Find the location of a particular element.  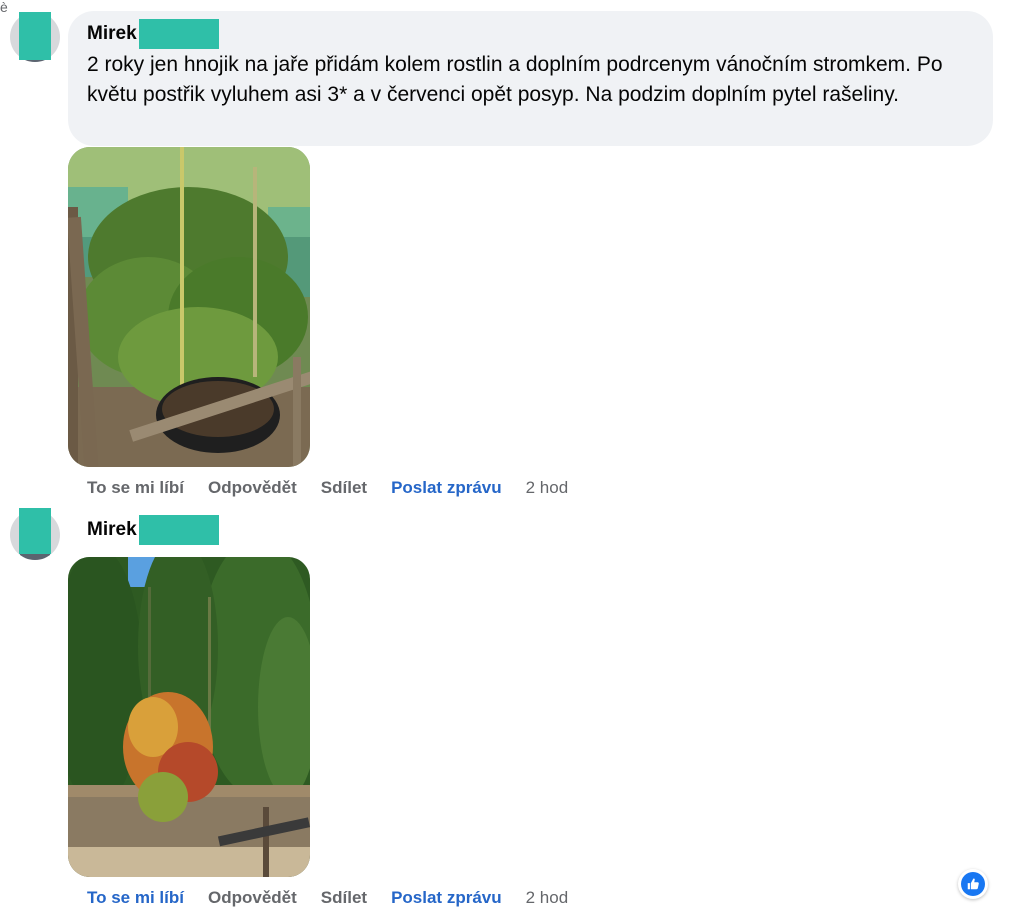

reply-button: Odpovědět is located at coordinates (252, 898).